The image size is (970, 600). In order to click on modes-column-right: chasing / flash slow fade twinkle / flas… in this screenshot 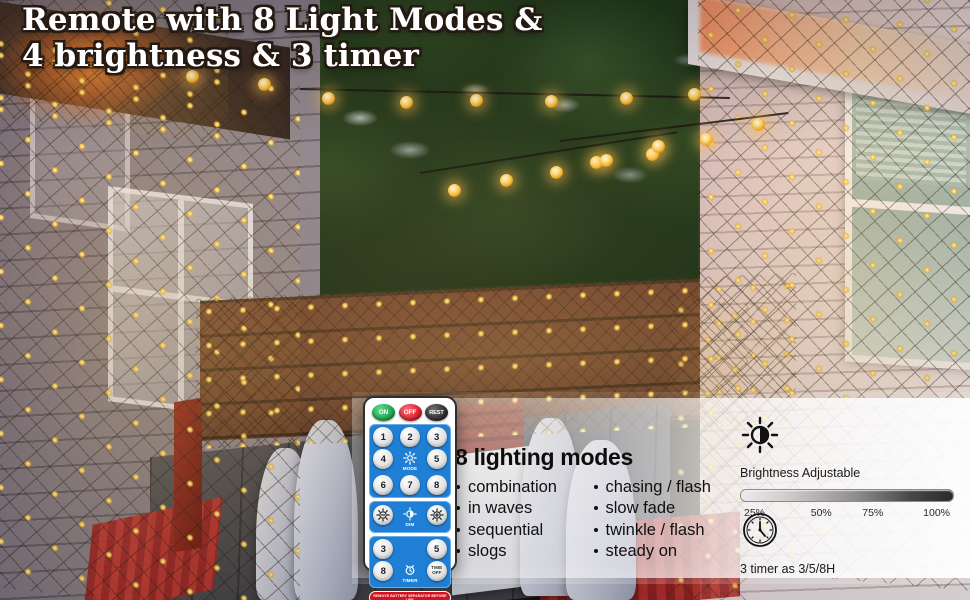, I will do `click(657, 520)`.